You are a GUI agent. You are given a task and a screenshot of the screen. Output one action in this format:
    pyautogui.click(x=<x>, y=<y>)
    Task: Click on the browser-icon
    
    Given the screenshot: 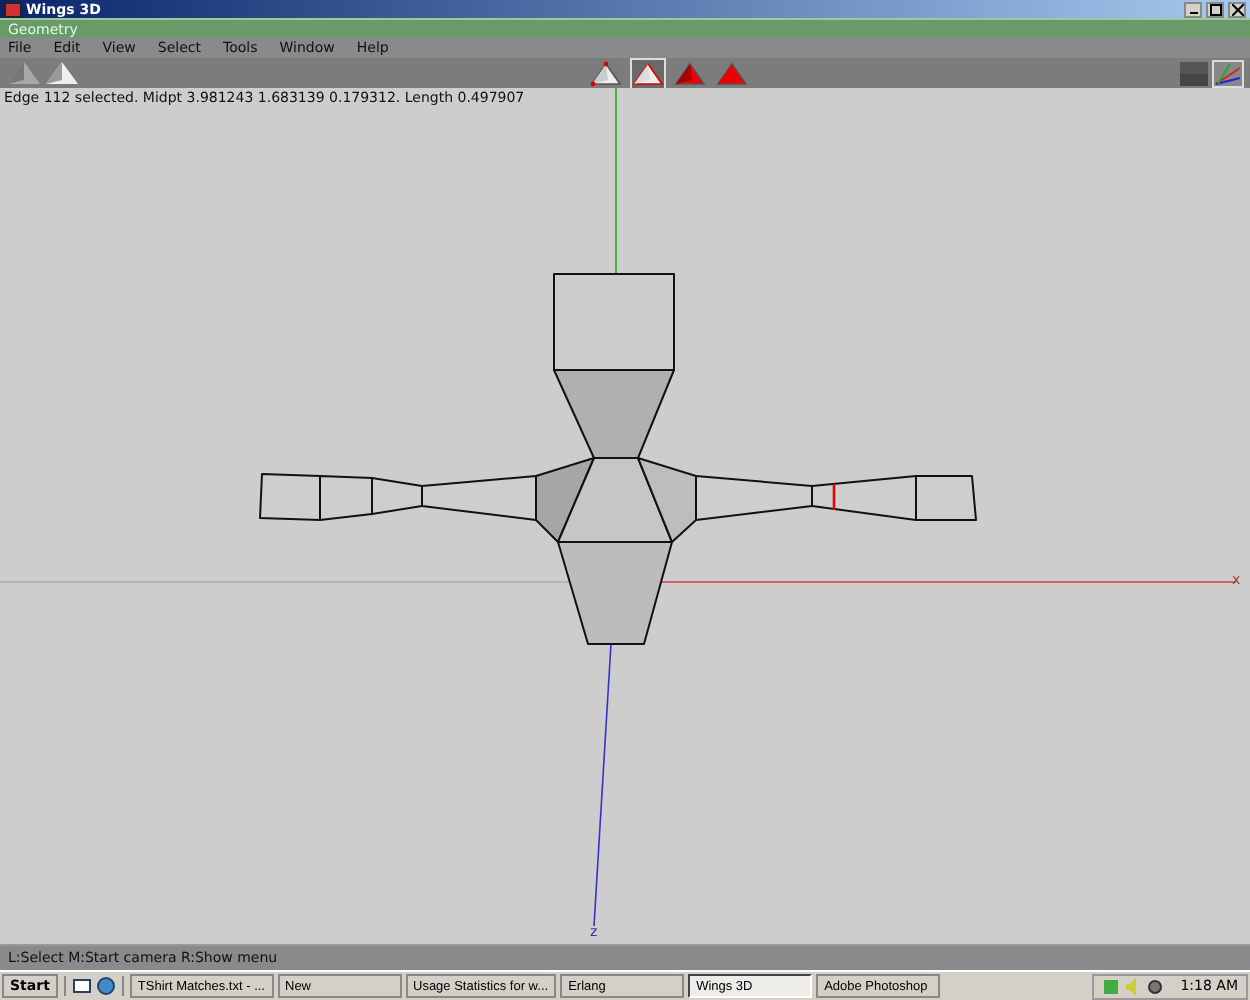 What is the action you would take?
    pyautogui.click(x=105, y=986)
    